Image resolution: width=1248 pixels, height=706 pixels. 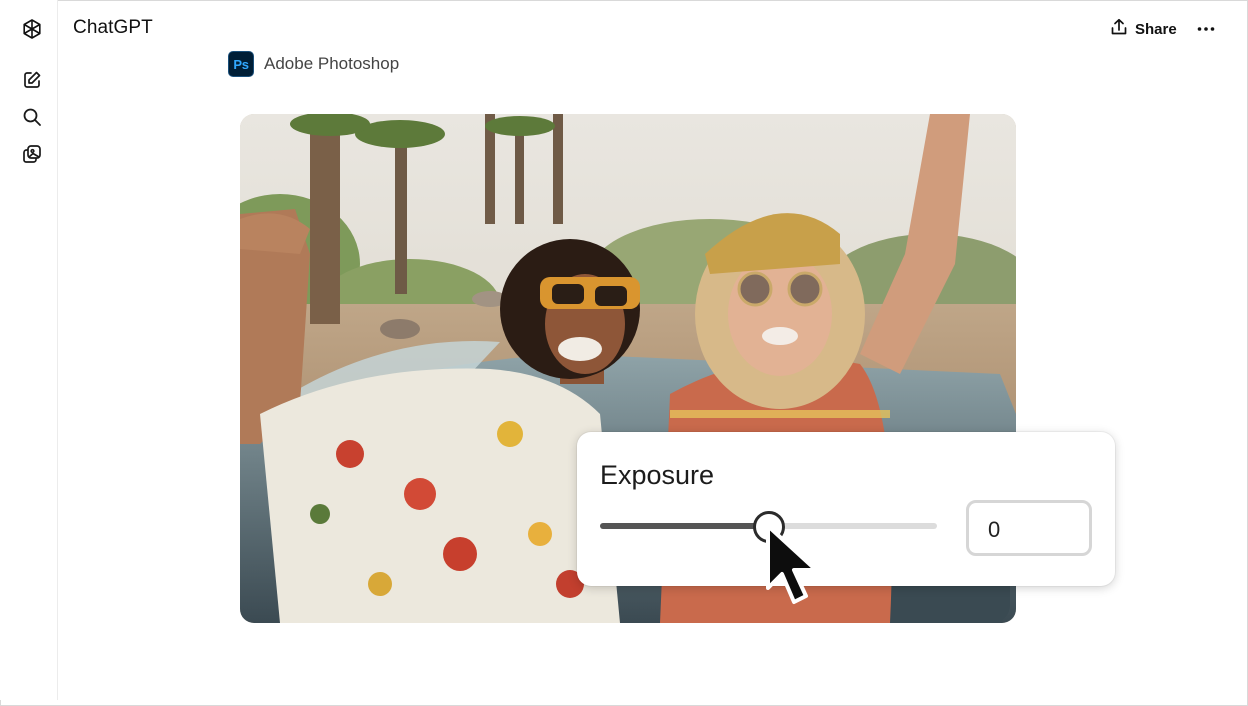 What do you see at coordinates (1029, 528) in the screenshot?
I see `exposure-value-input: 0` at bounding box center [1029, 528].